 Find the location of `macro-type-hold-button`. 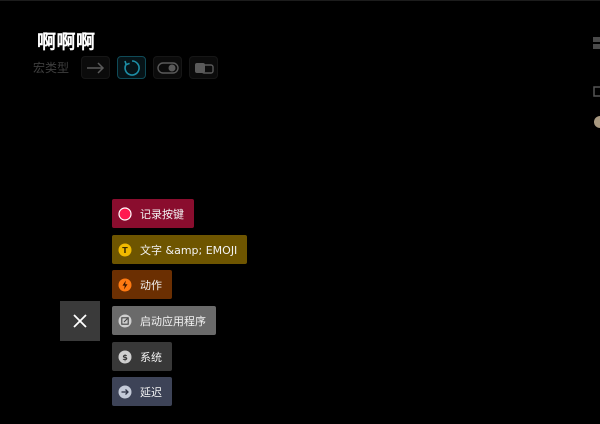

macro-type-hold-button is located at coordinates (204, 67).